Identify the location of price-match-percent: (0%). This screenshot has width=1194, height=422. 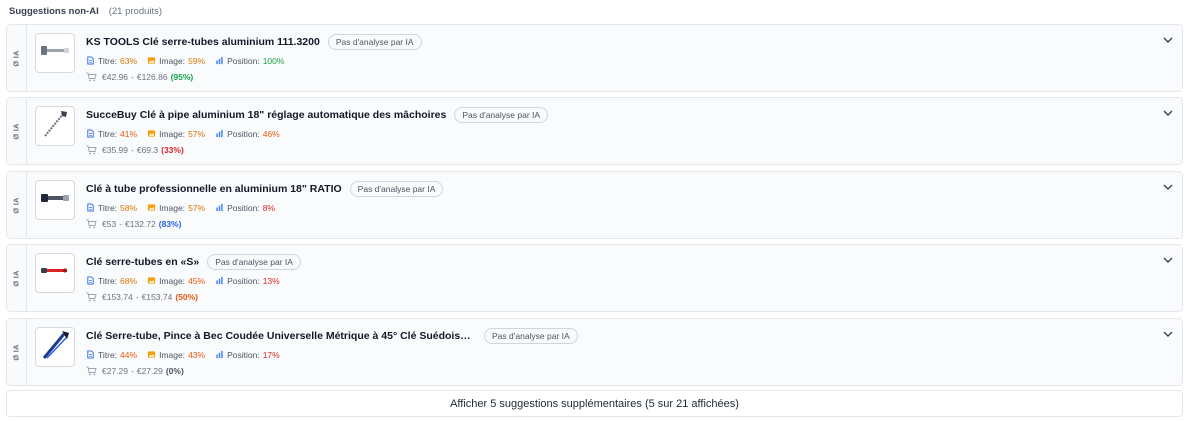
(174, 370).